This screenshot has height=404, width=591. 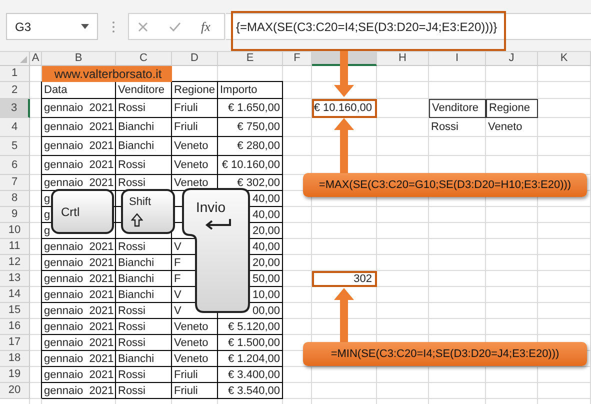 What do you see at coordinates (15, 327) in the screenshot?
I see `row-header: 16` at bounding box center [15, 327].